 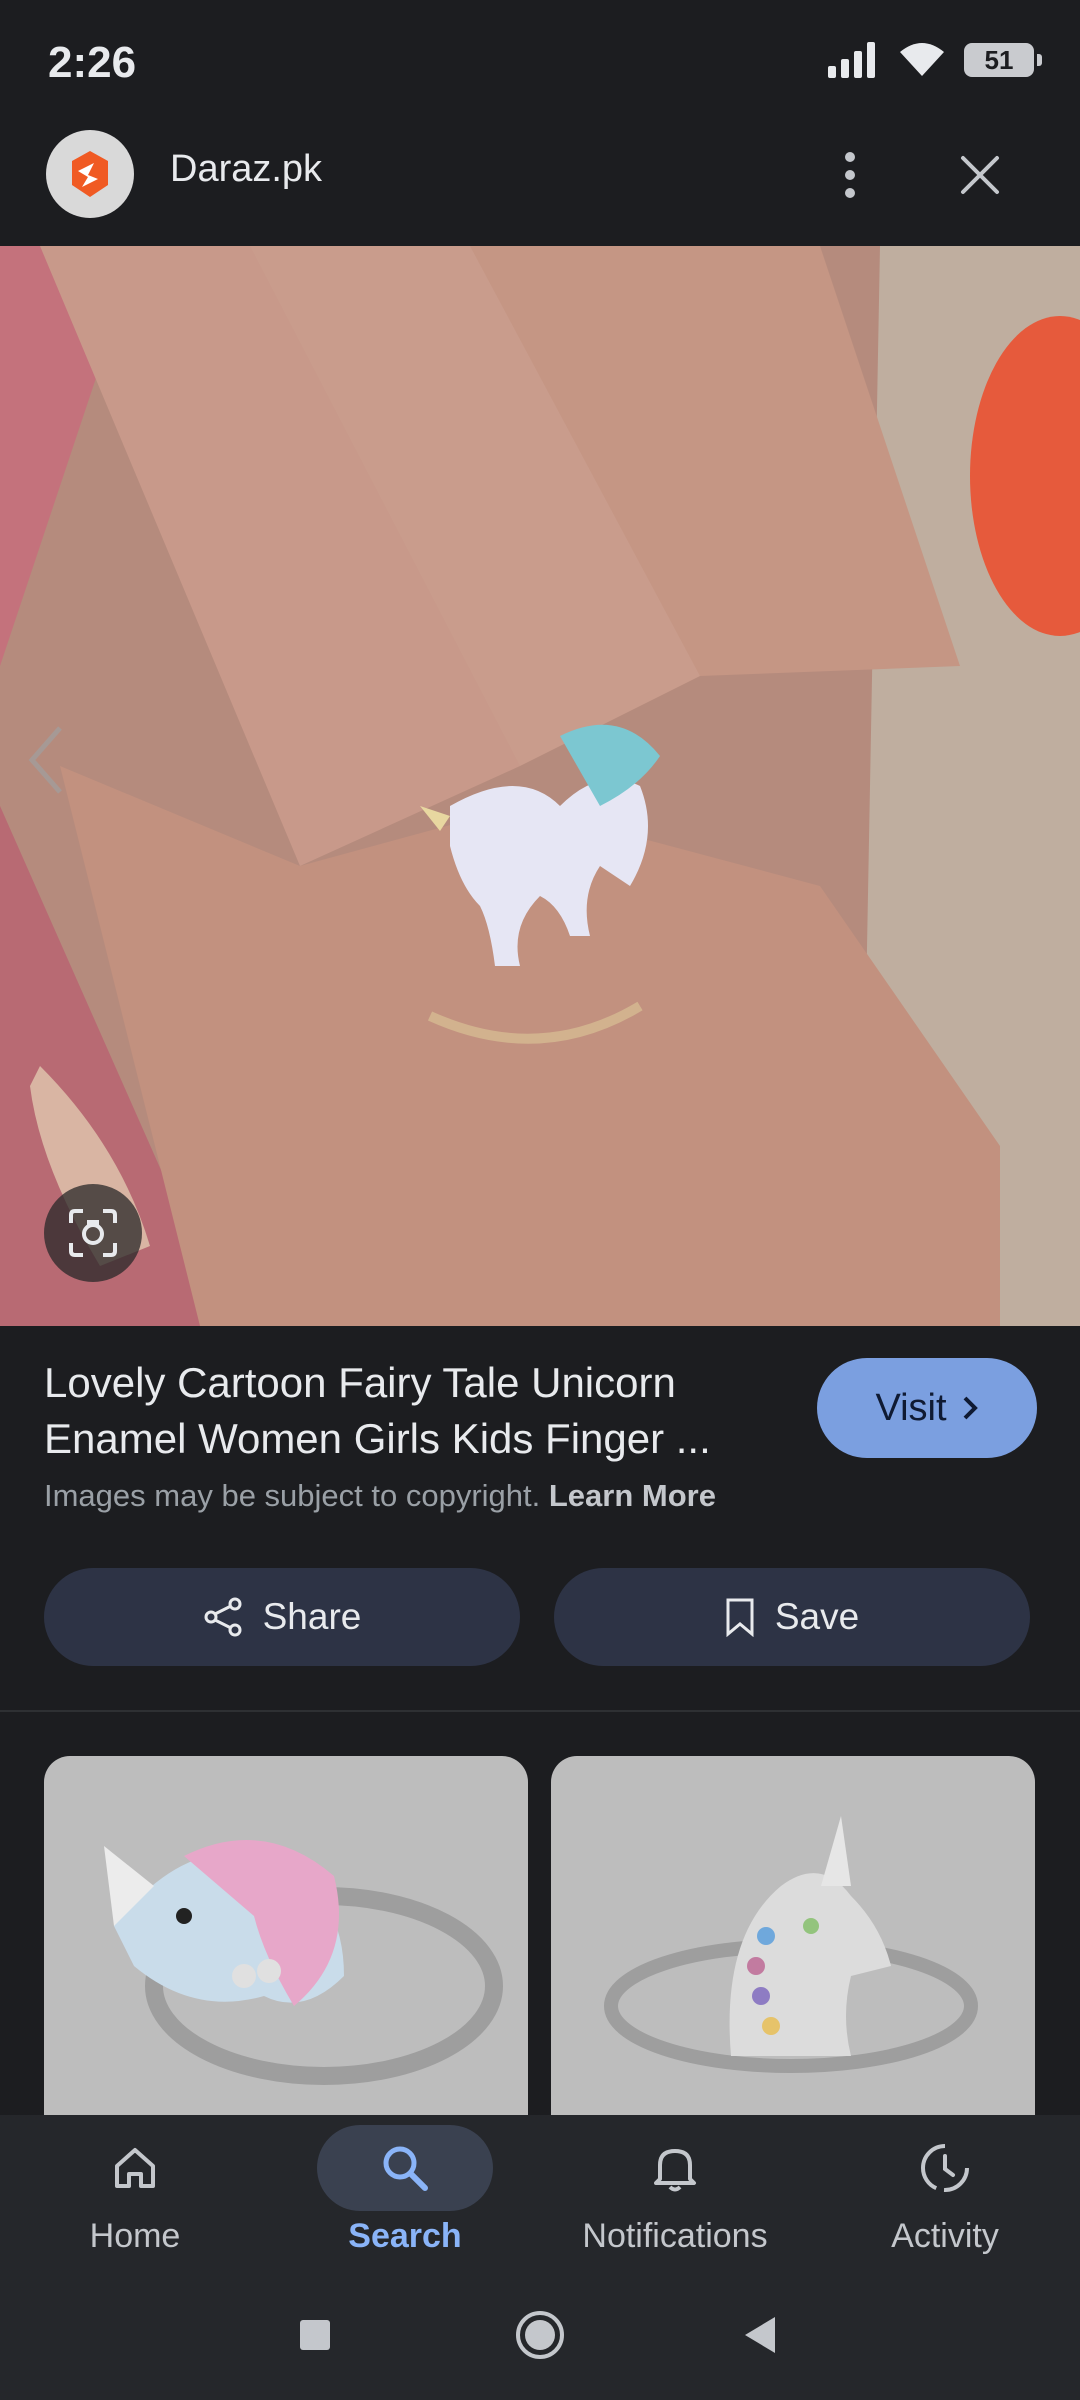 What do you see at coordinates (675, 2195) in the screenshot?
I see `nav-notifications: Notifications` at bounding box center [675, 2195].